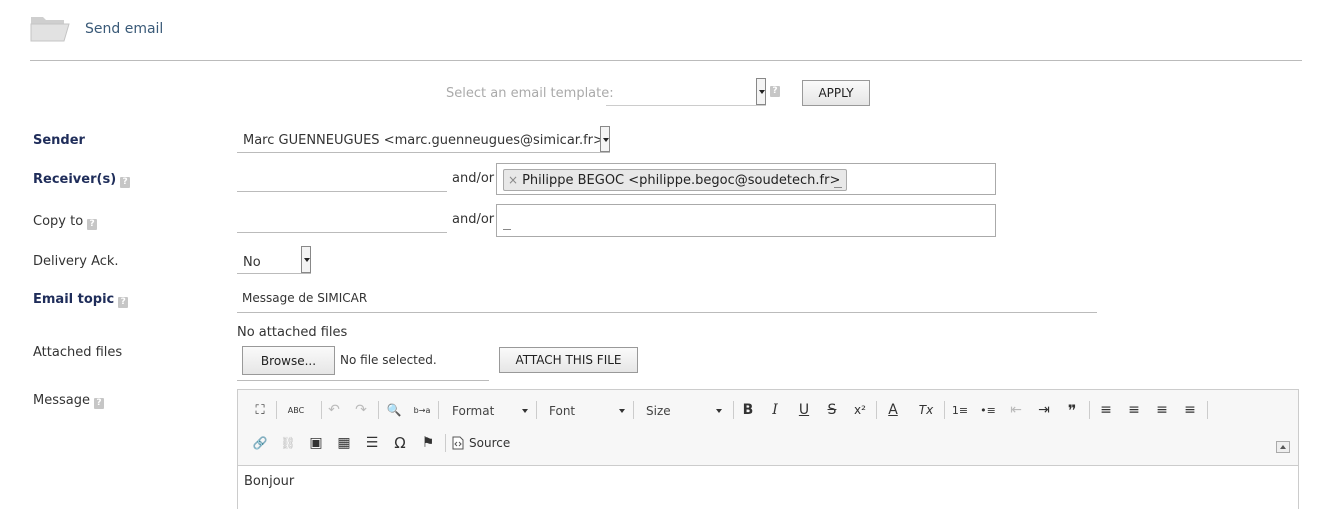 The width and height of the screenshot is (1323, 525). I want to click on template-select, so click(686, 92).